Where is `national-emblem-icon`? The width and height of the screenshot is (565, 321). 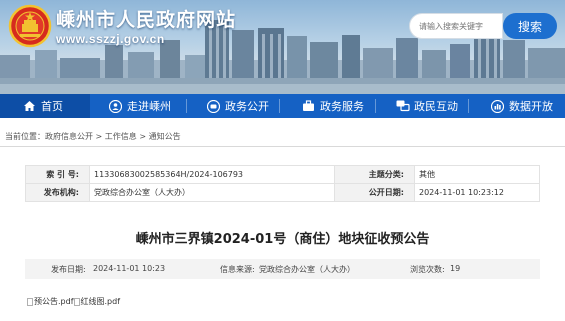
national-emblem-icon is located at coordinates (30, 26).